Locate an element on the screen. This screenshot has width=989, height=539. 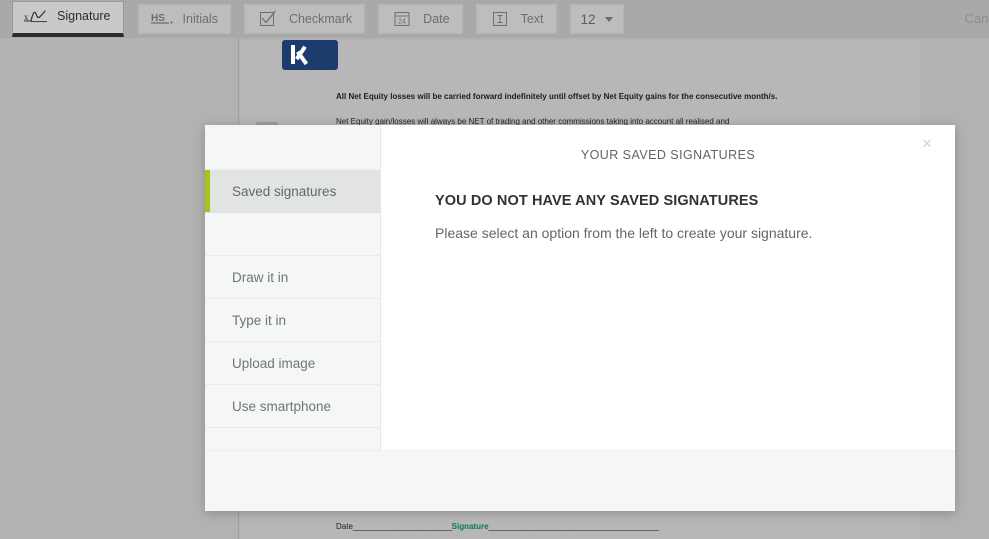
sidebar-item-saved-signatures: Saved signatures is located at coordinates (292, 191).